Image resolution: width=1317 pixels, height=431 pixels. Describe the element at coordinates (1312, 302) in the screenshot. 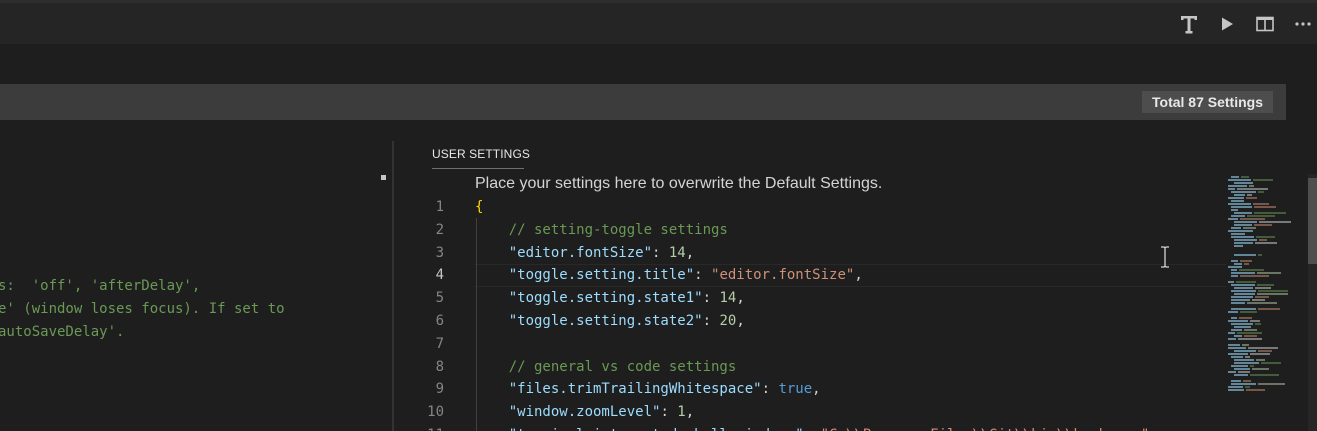

I see `vertical-scrollbar` at that location.